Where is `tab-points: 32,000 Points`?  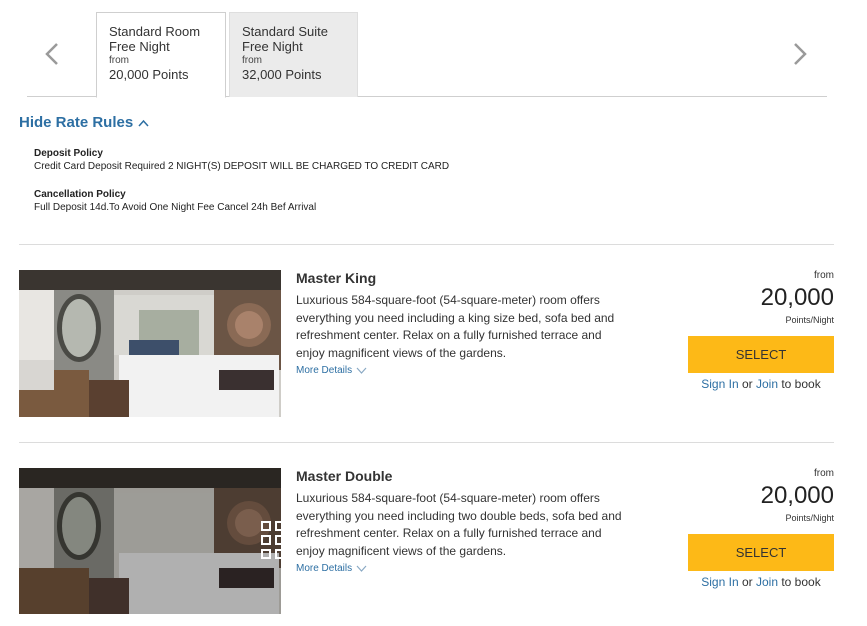
tab-points: 32,000 Points is located at coordinates (282, 74).